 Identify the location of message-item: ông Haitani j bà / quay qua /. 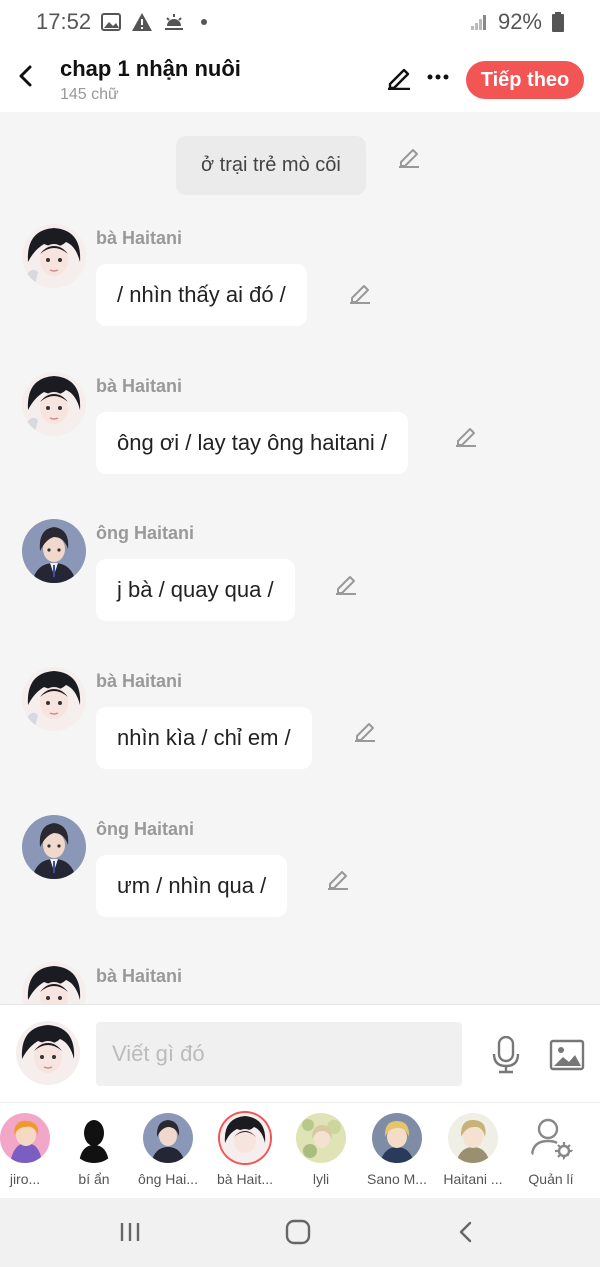
(300, 584).